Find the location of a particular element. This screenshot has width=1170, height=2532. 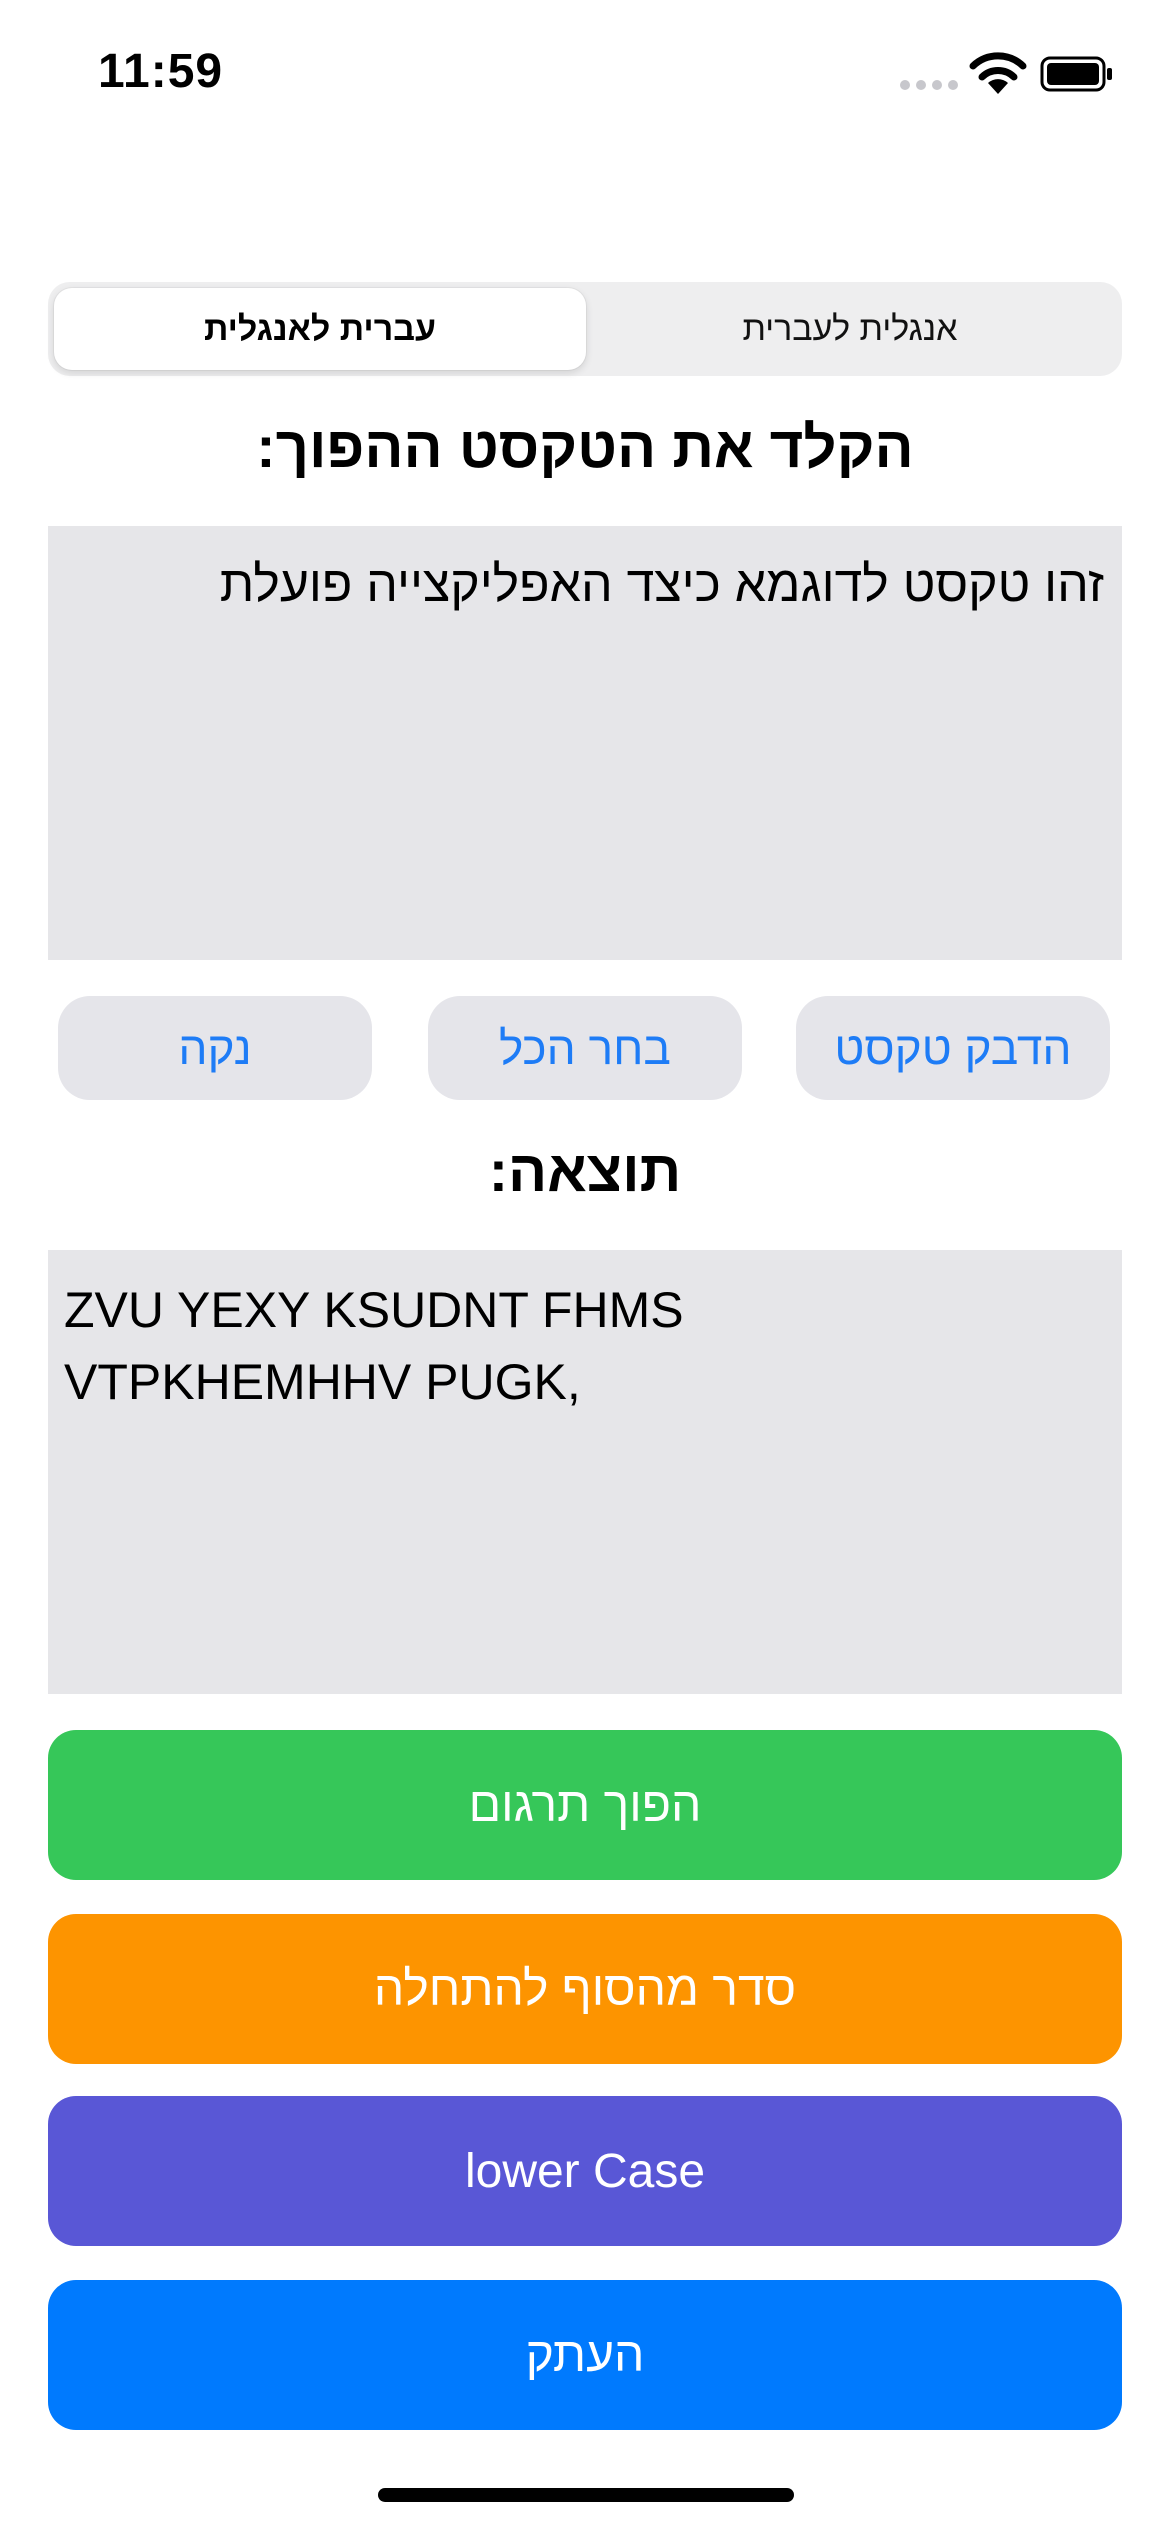

result-line-1: ZVU YEXY KSUDNT FHMS is located at coordinates (374, 1310).